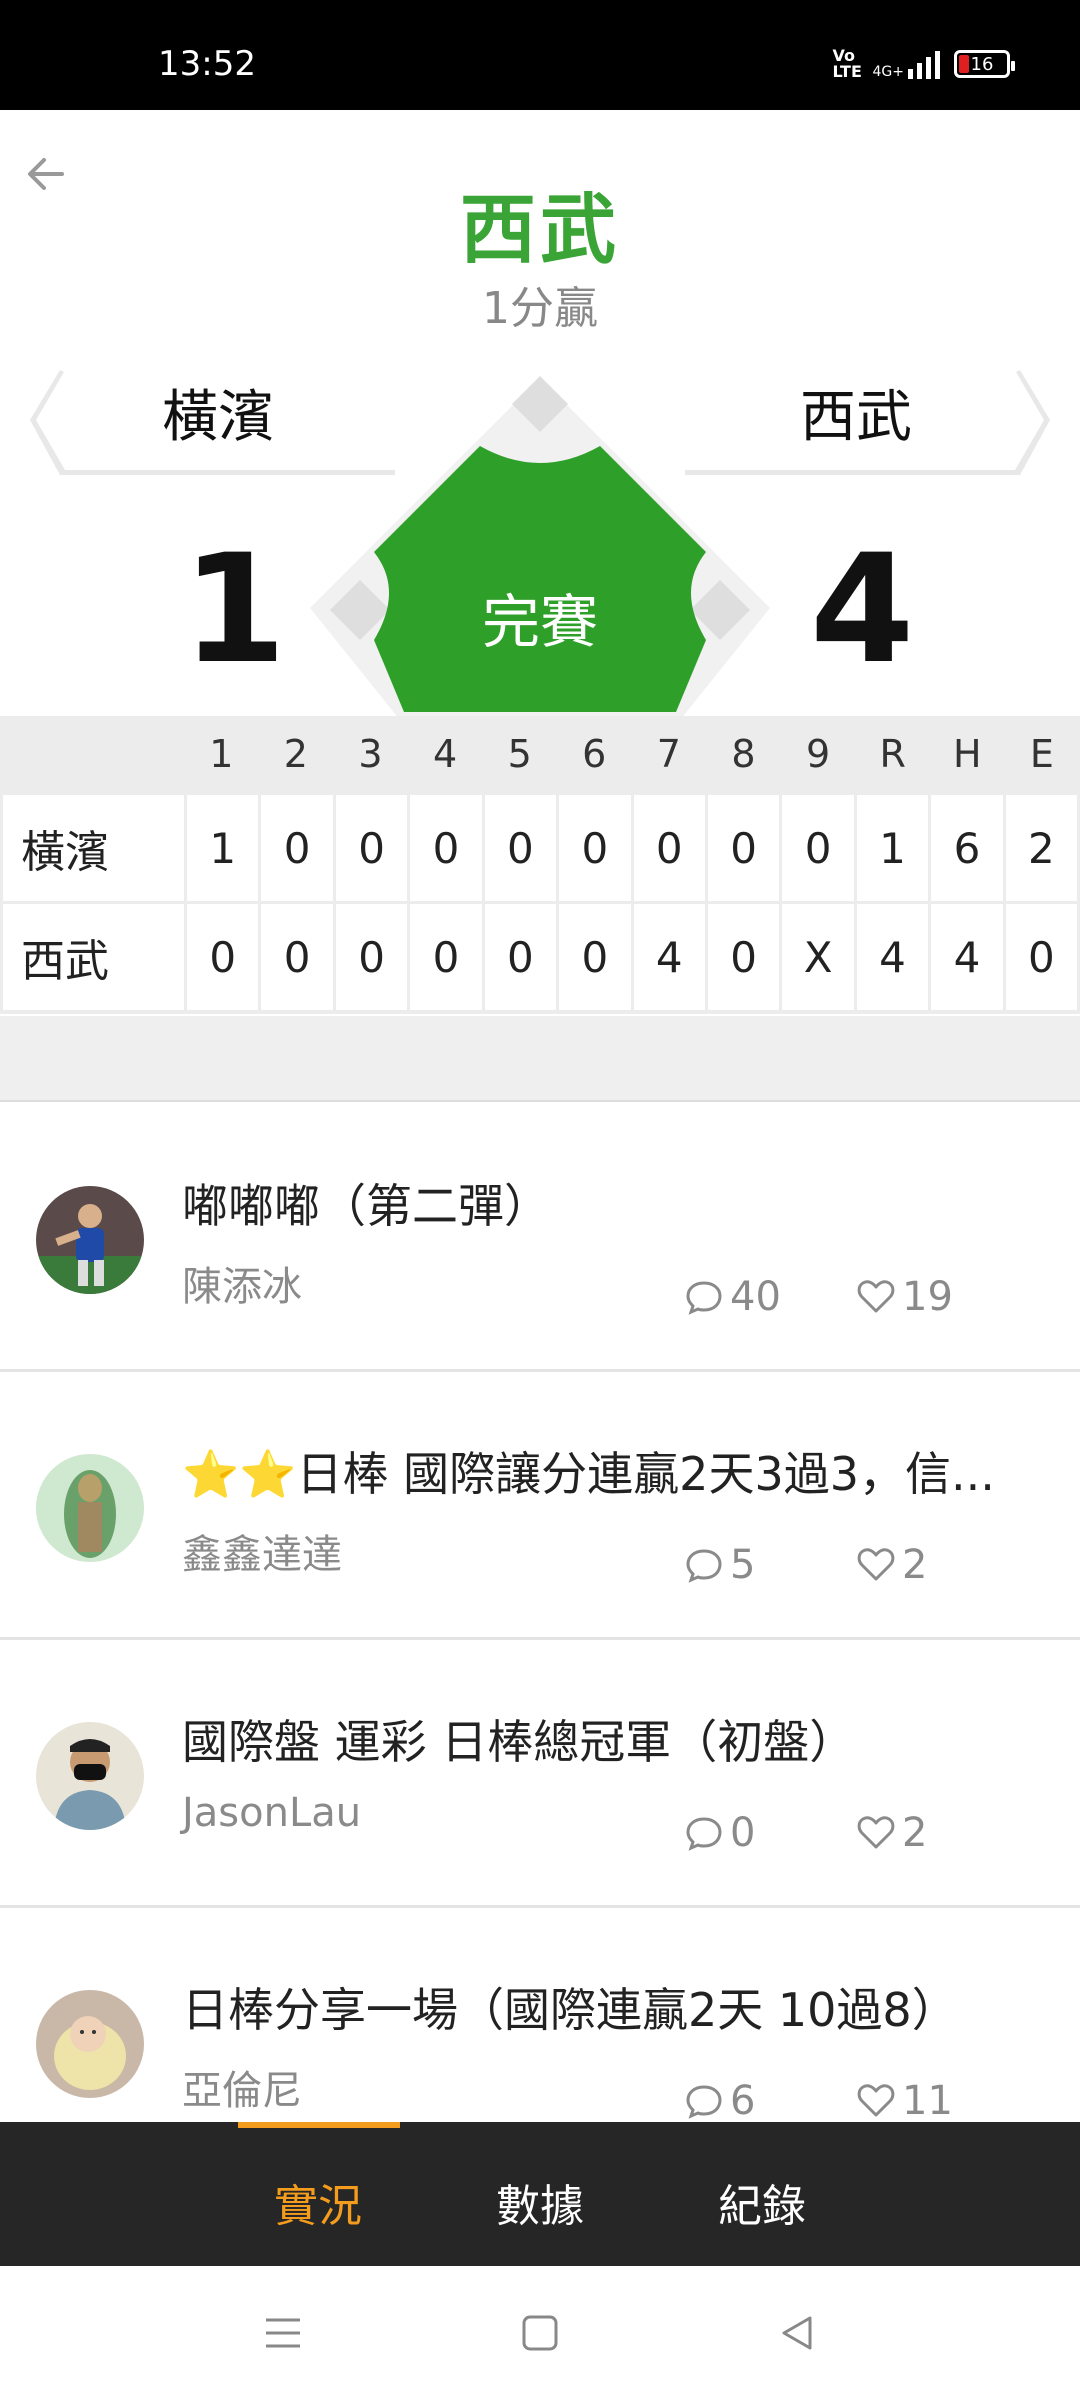 The height and width of the screenshot is (2400, 1080). What do you see at coordinates (668, 754) in the screenshot?
I see `inning-header: 7` at bounding box center [668, 754].